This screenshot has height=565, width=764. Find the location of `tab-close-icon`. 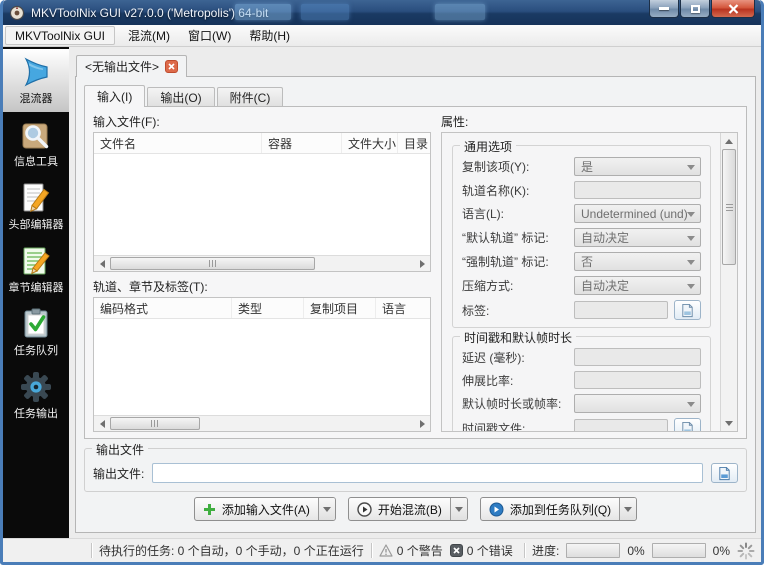

tab-close-icon is located at coordinates (172, 66).